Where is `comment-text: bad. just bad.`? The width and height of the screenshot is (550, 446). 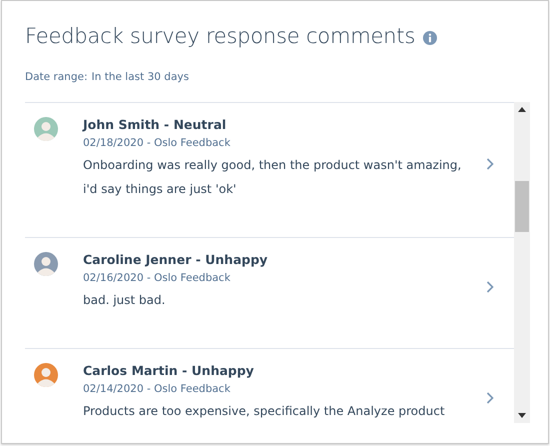
comment-text: bad. just bad. is located at coordinates (124, 300).